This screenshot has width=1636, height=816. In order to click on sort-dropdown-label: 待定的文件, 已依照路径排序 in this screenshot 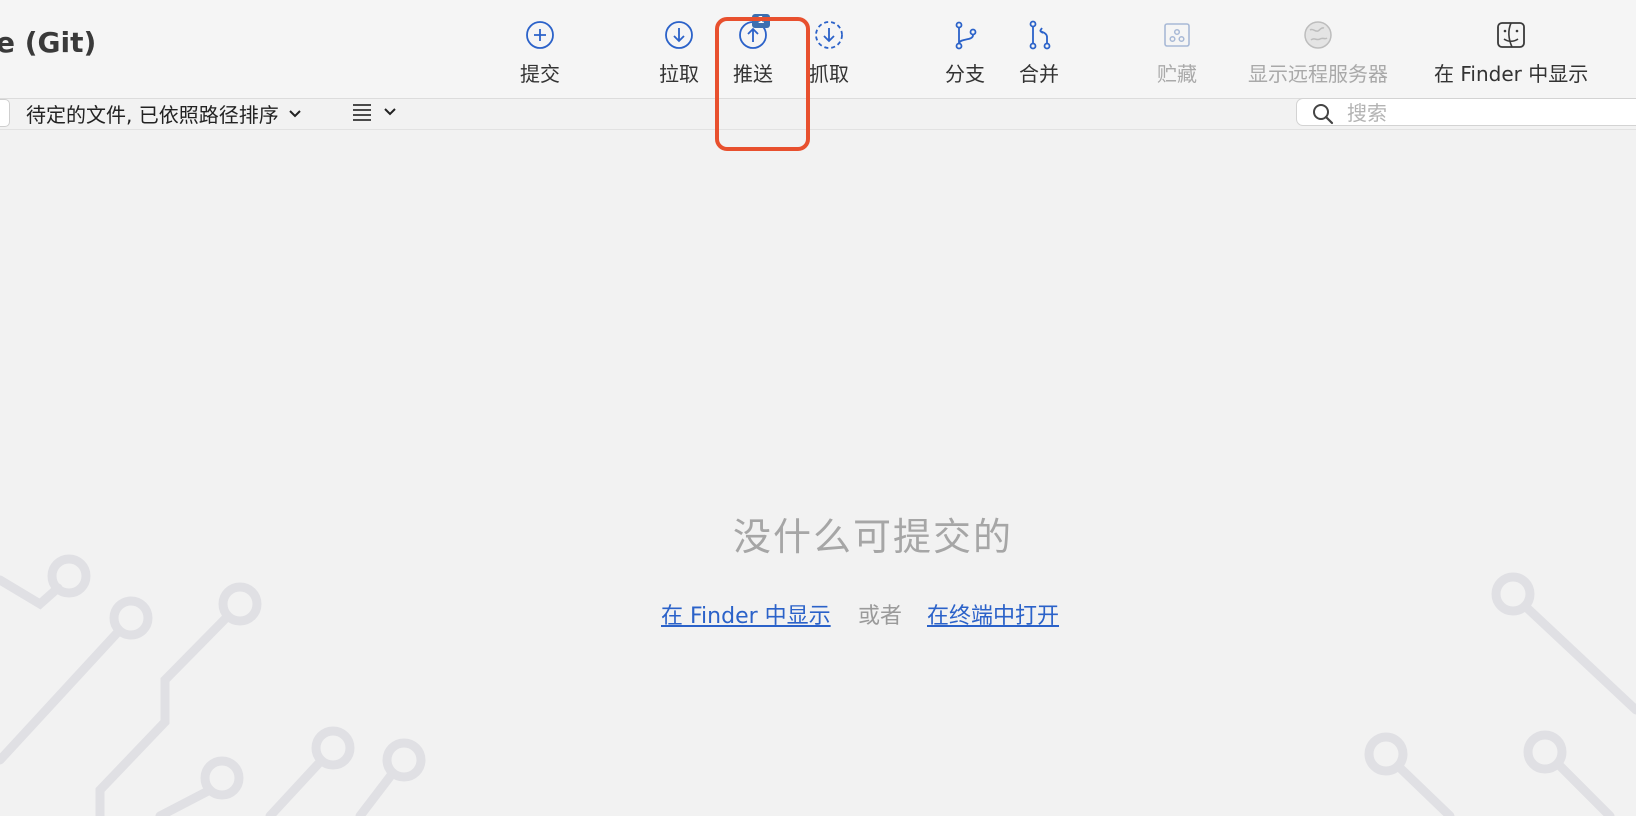, I will do `click(152, 115)`.